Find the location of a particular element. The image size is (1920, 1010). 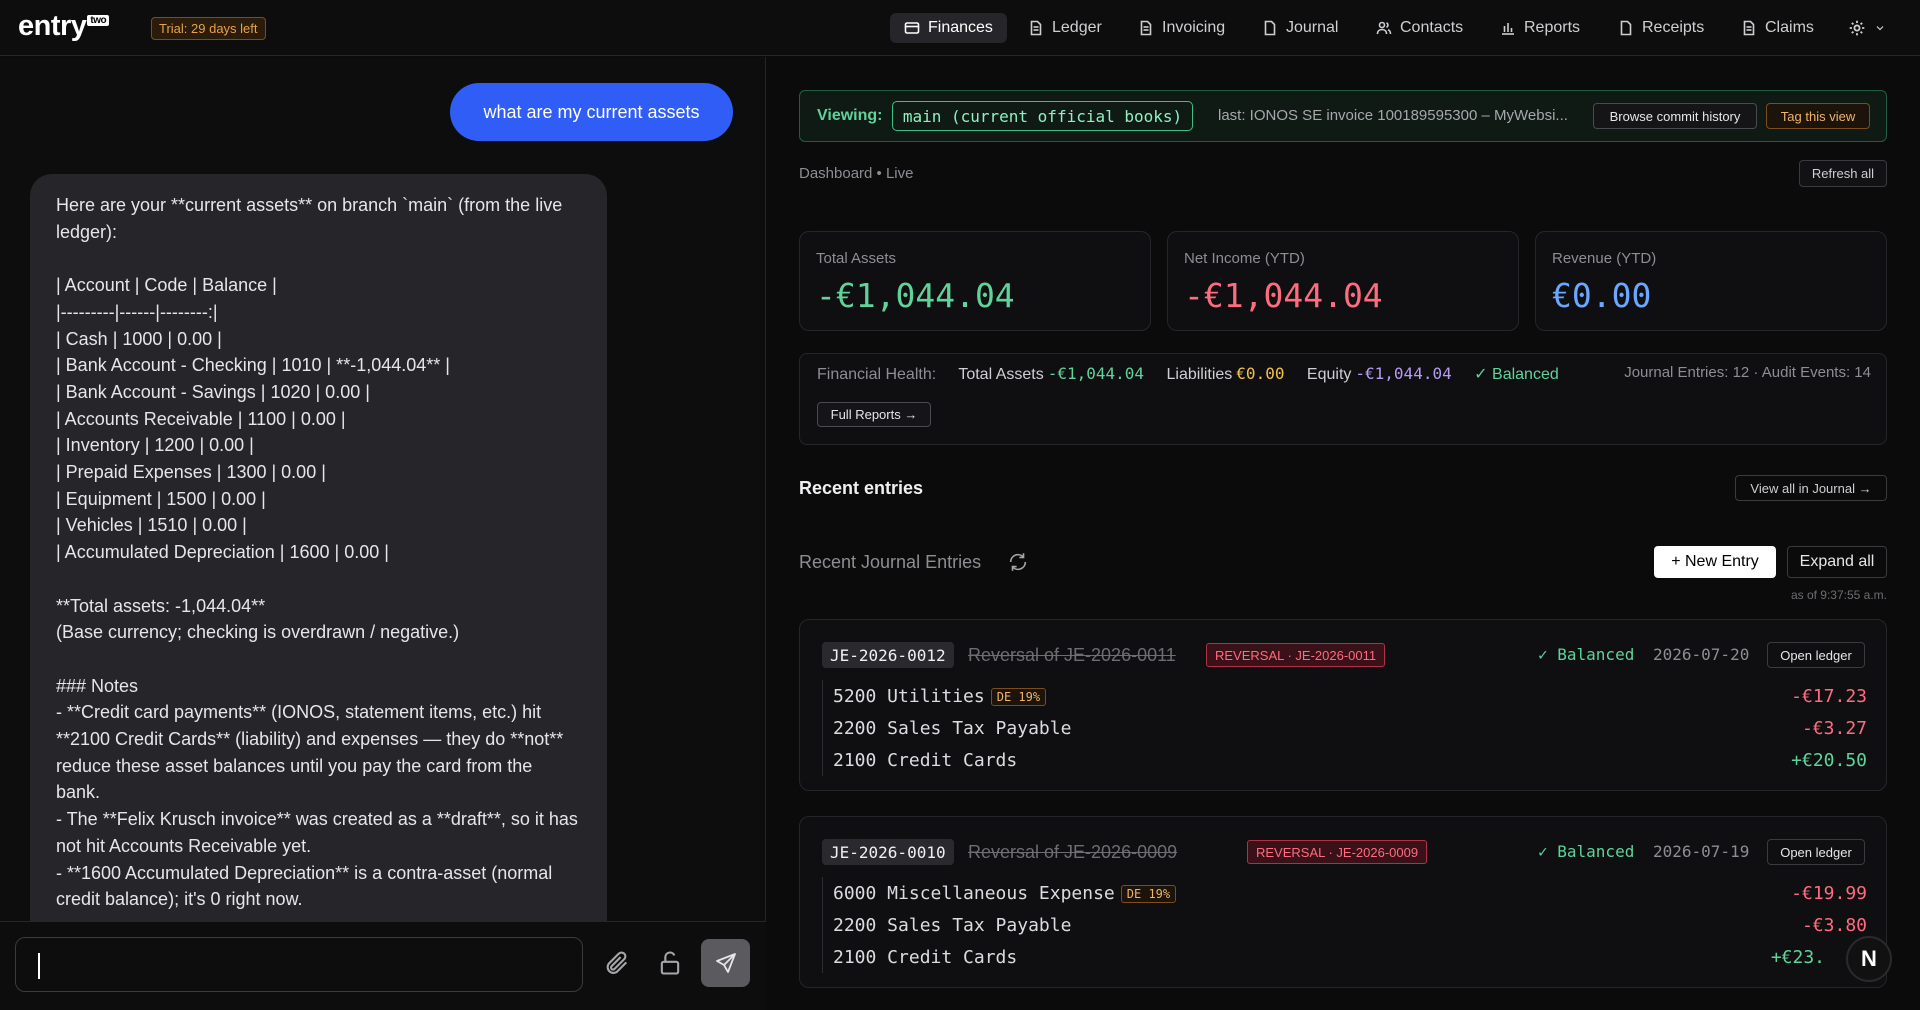

nav-label: Contacts is located at coordinates (1432, 27).